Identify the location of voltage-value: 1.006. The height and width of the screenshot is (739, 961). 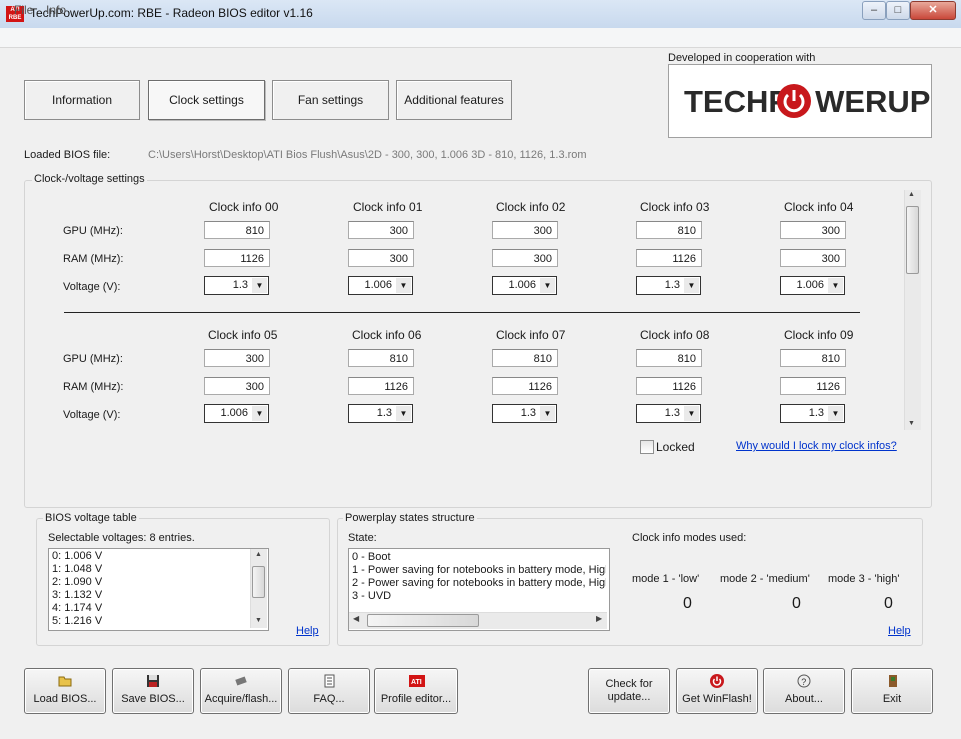
(810, 285).